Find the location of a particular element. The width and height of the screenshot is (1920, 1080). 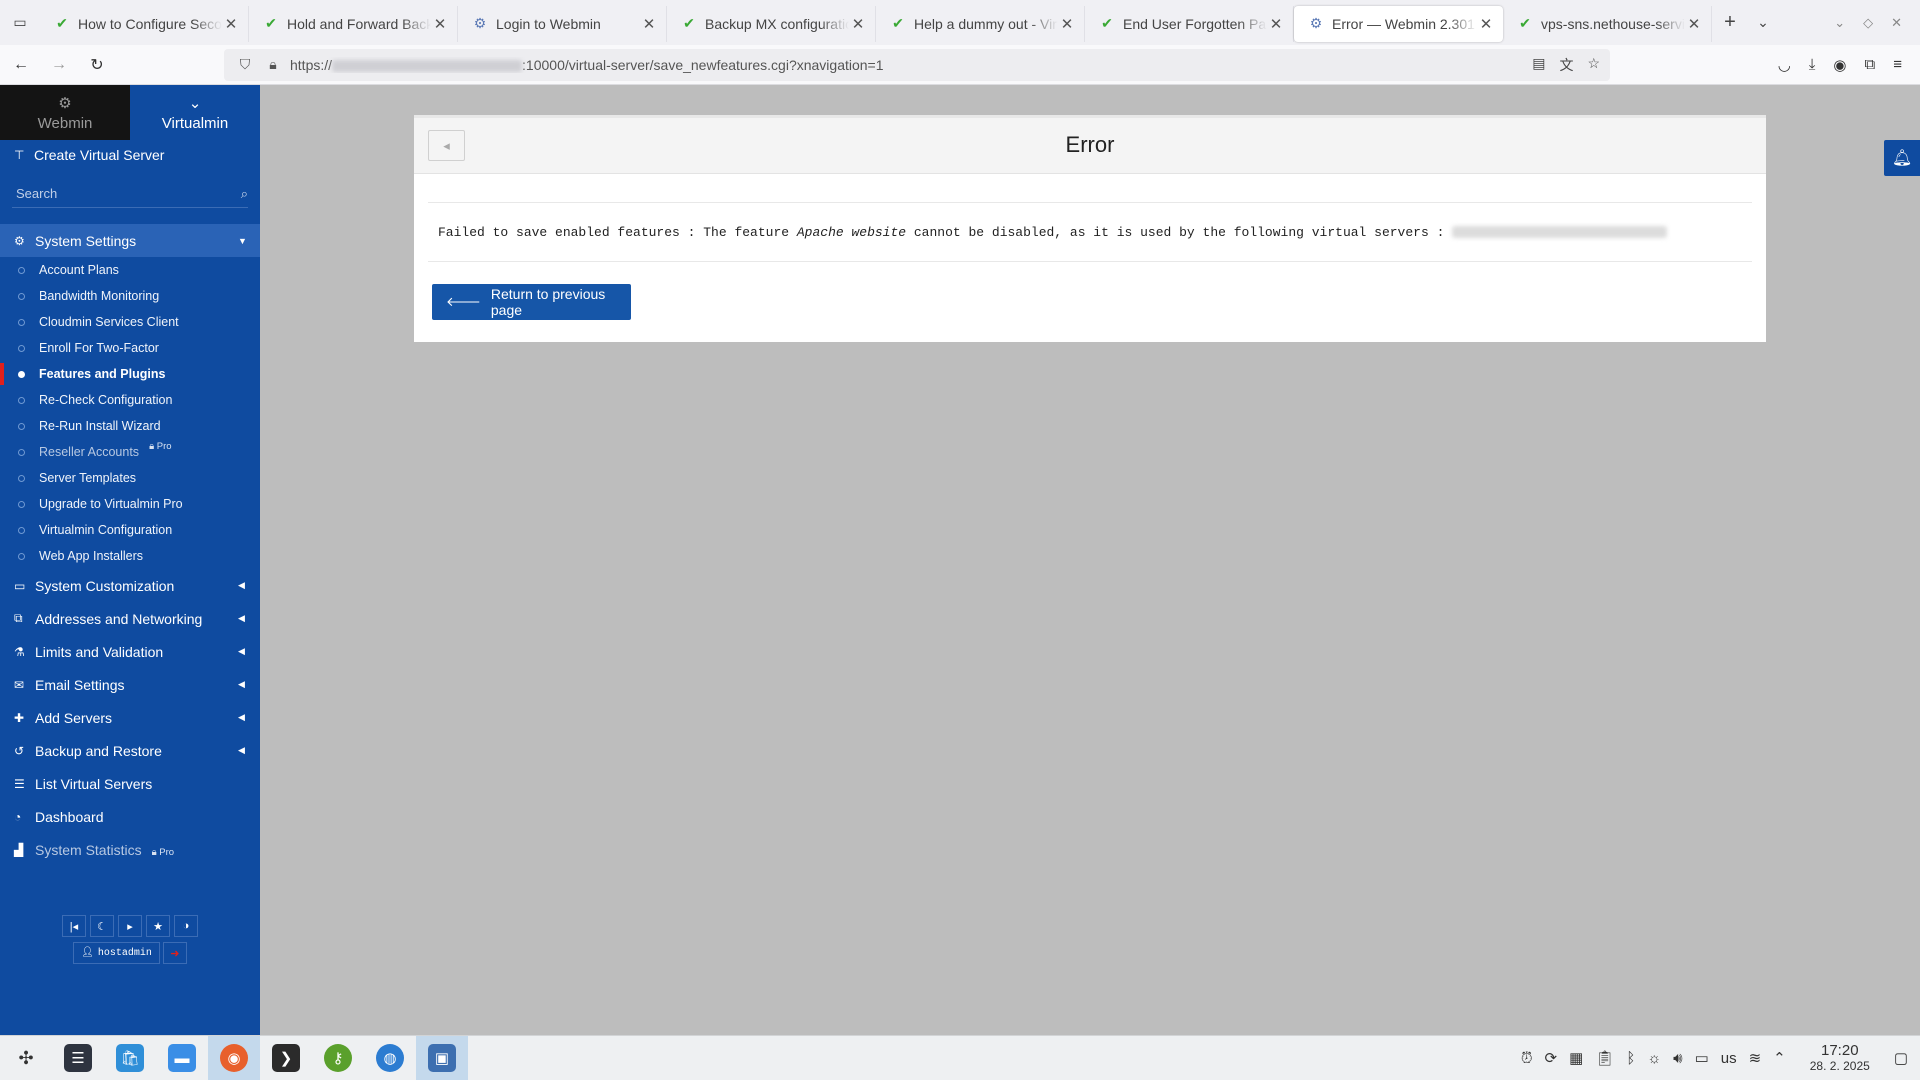

virtualmin-check-icon: ✔ is located at coordinates (689, 23).